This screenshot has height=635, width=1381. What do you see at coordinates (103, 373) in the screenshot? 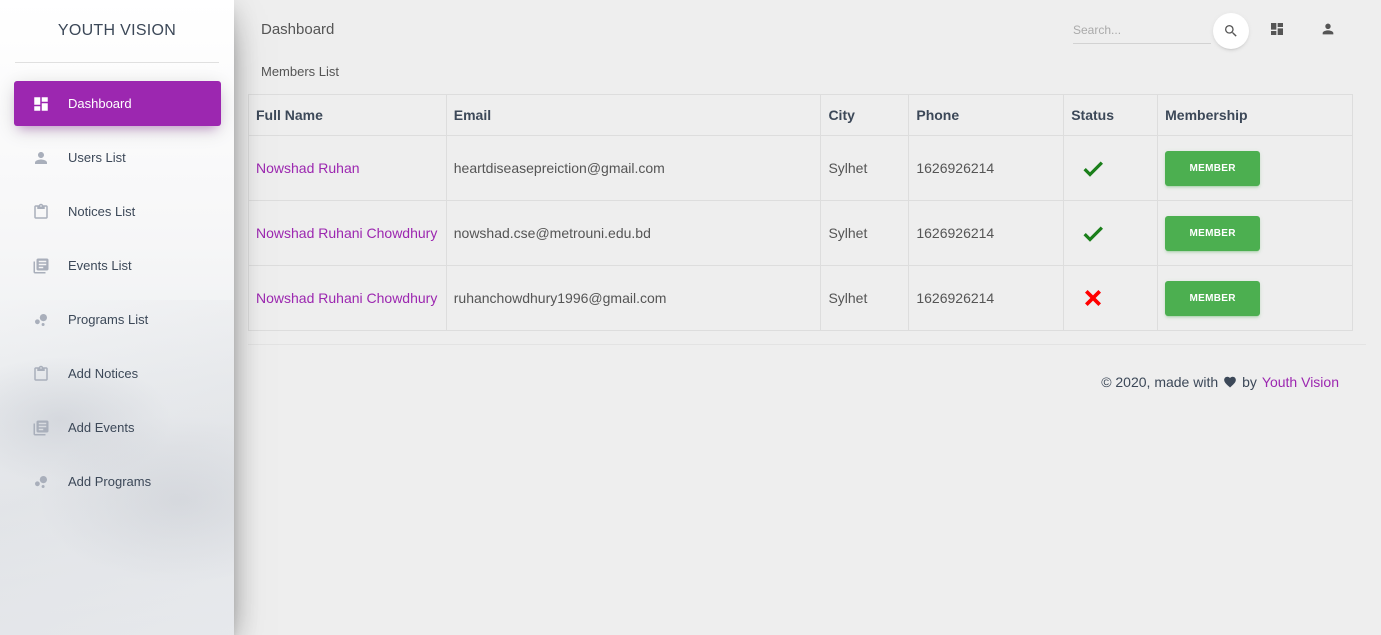
I see `sidebar-item-label: Add Notices` at bounding box center [103, 373].